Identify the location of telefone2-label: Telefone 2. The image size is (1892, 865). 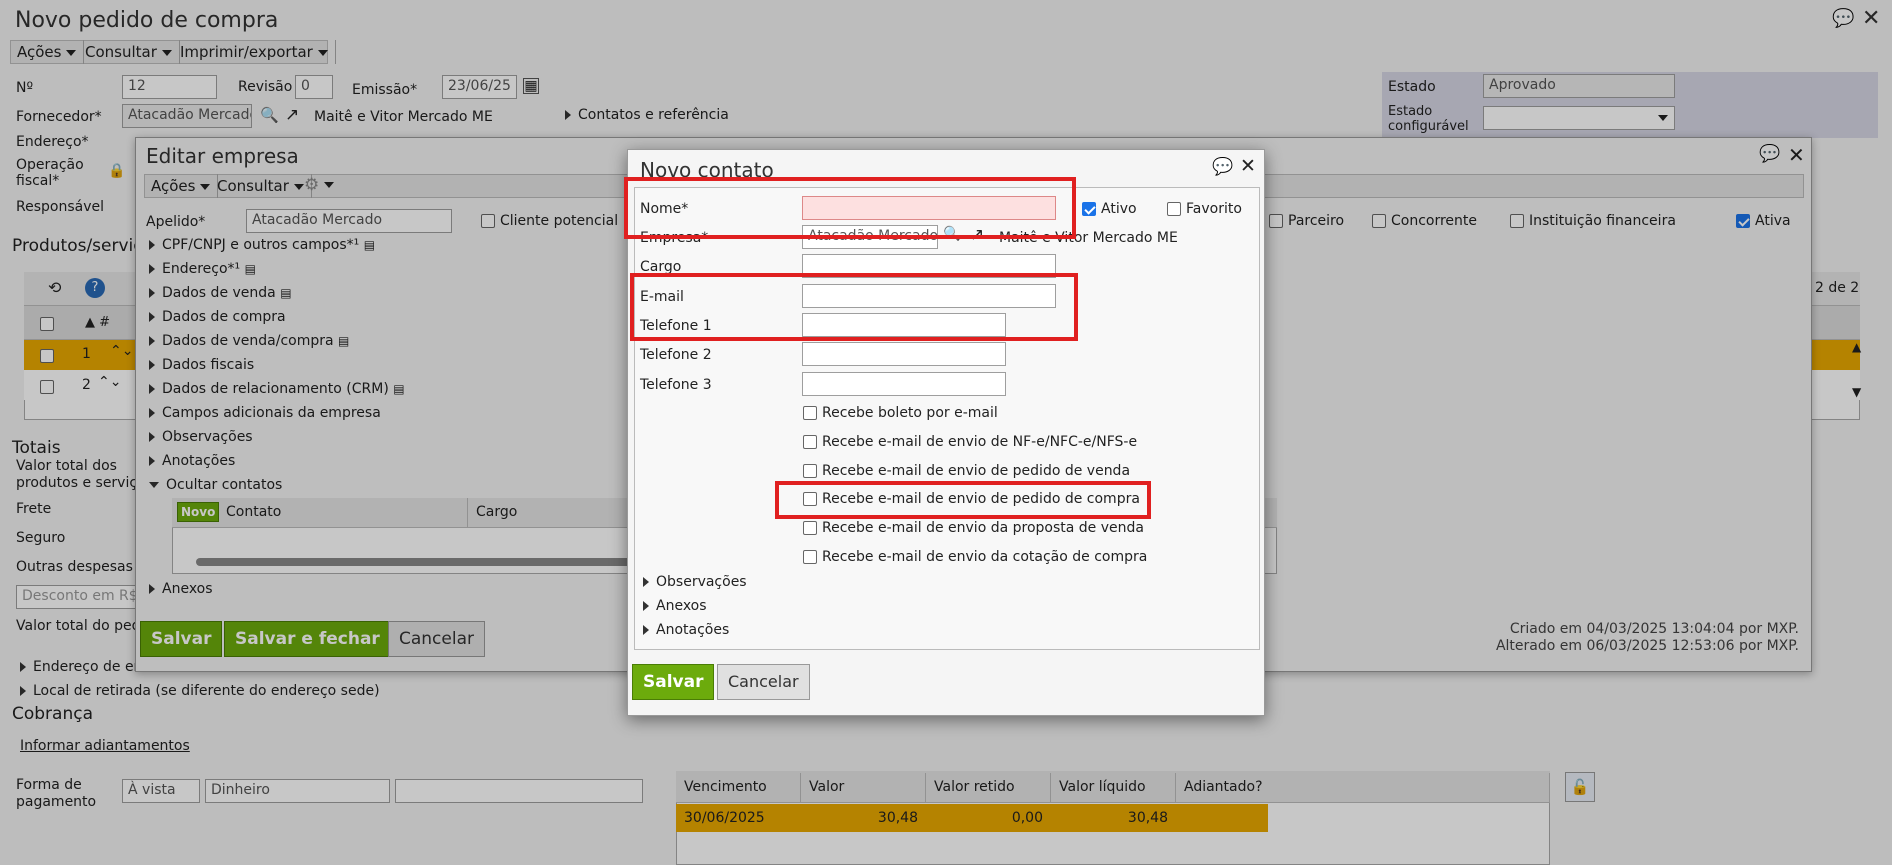
(676, 355).